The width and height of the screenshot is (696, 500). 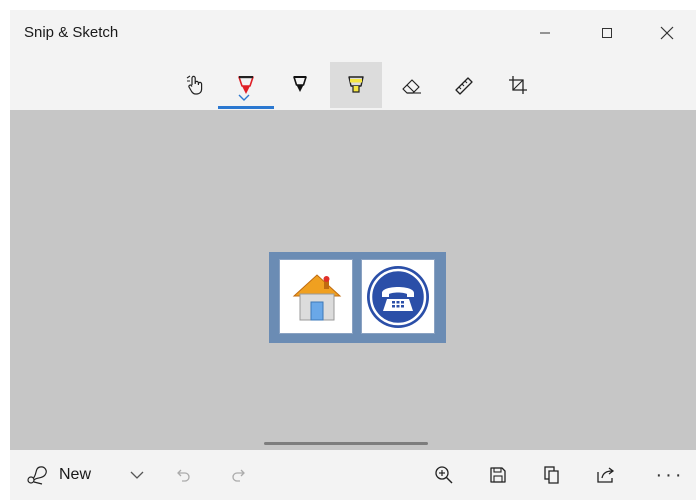 I want to click on zoom-button, so click(x=444, y=475).